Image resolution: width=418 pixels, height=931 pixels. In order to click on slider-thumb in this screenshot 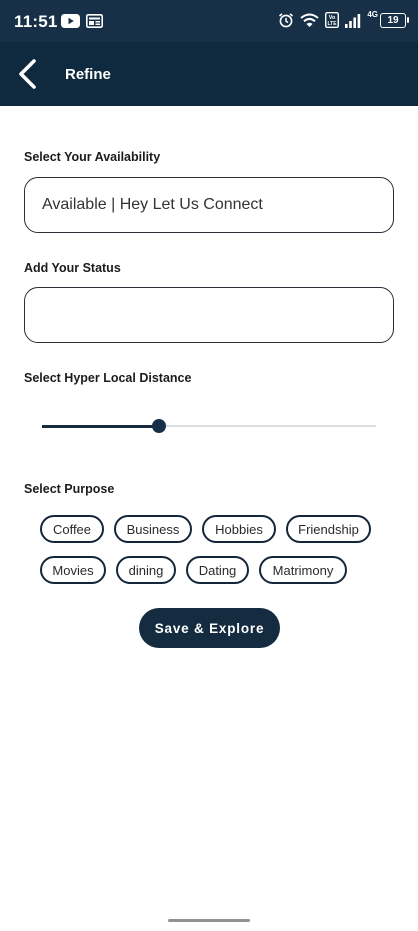, I will do `click(158, 426)`.